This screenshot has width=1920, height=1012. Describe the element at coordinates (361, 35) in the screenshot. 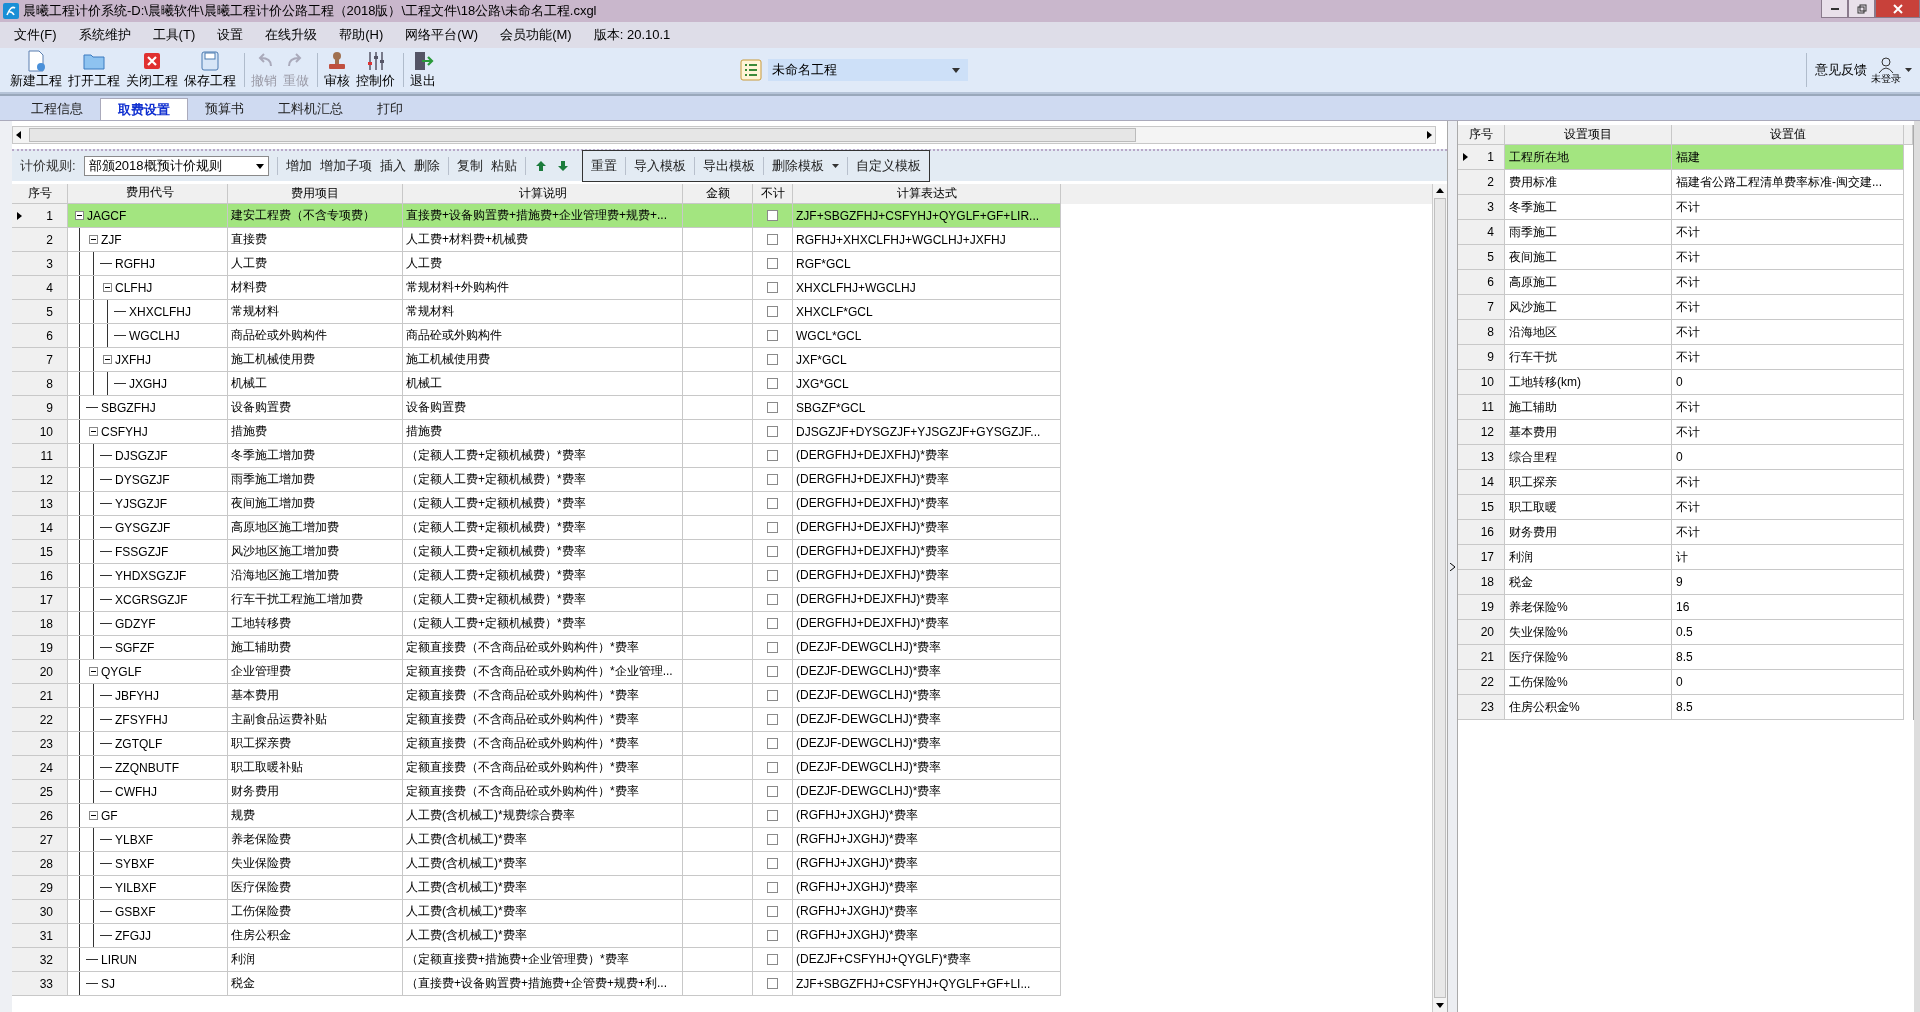

I see `menu-item: 帮助(H)` at that location.